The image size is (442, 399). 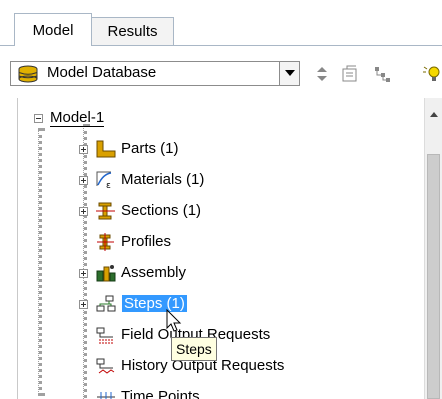 I want to click on tab-results: Results, so click(x=132, y=31).